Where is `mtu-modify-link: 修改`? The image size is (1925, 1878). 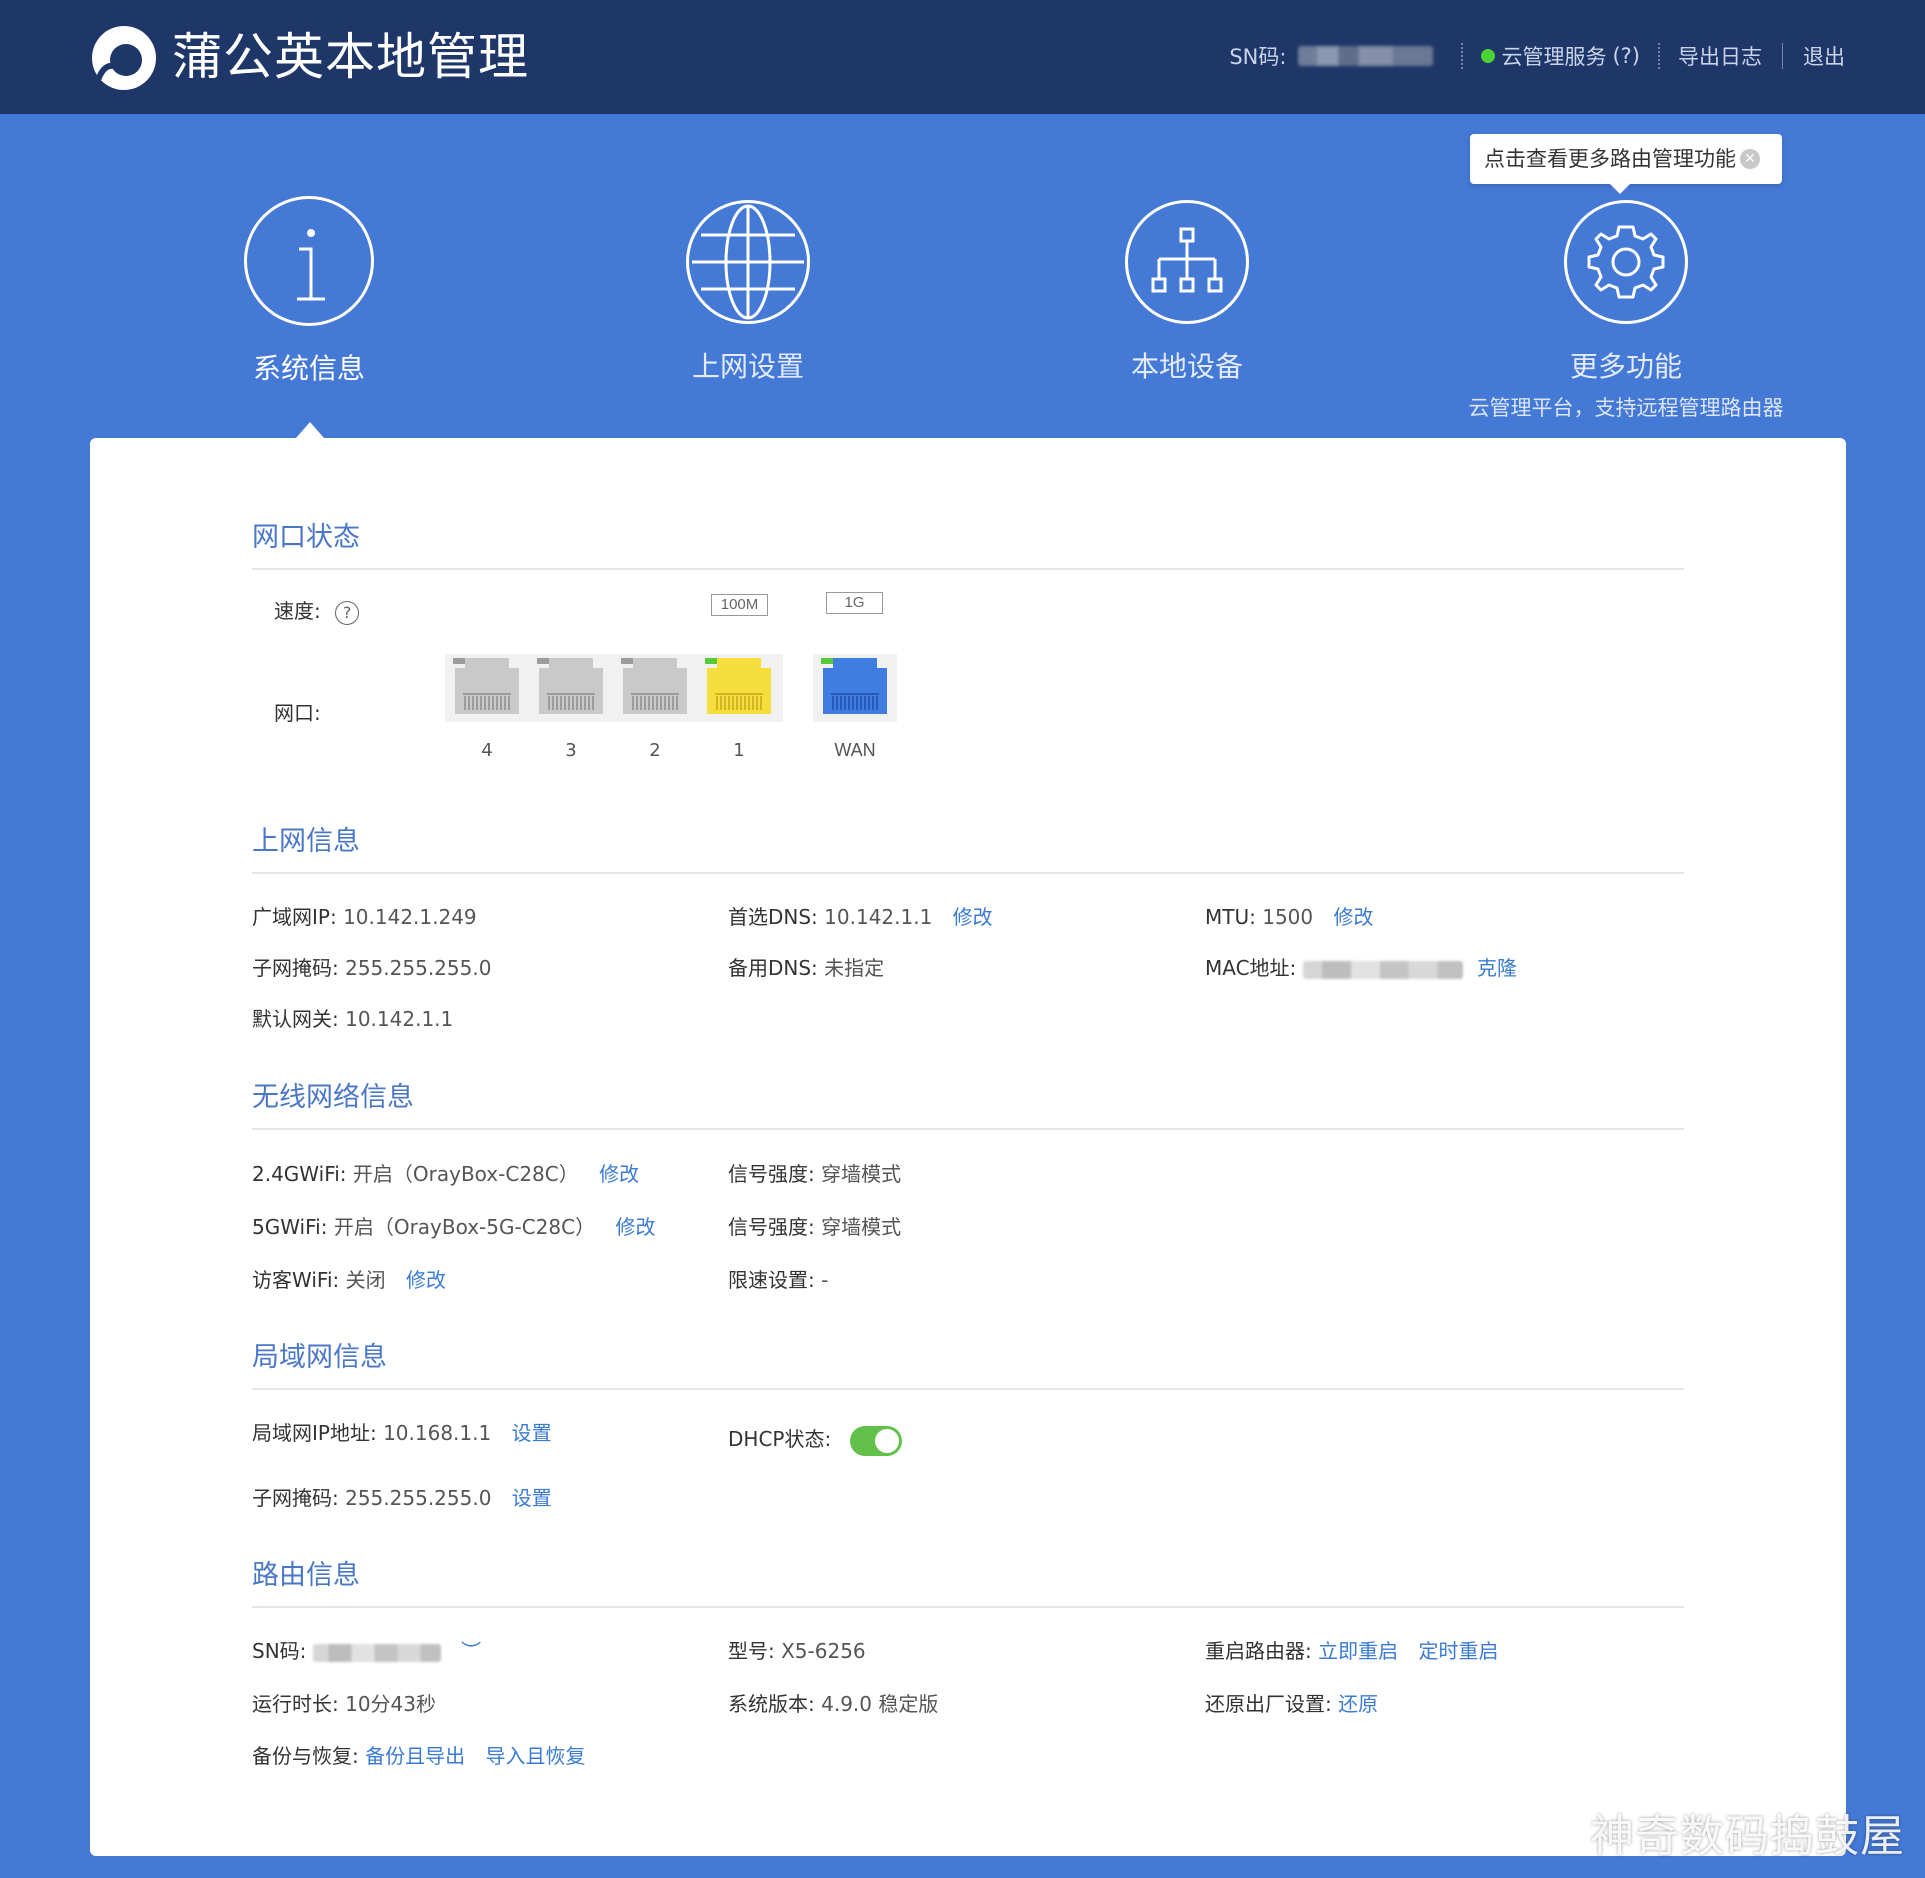 mtu-modify-link: 修改 is located at coordinates (1353, 917).